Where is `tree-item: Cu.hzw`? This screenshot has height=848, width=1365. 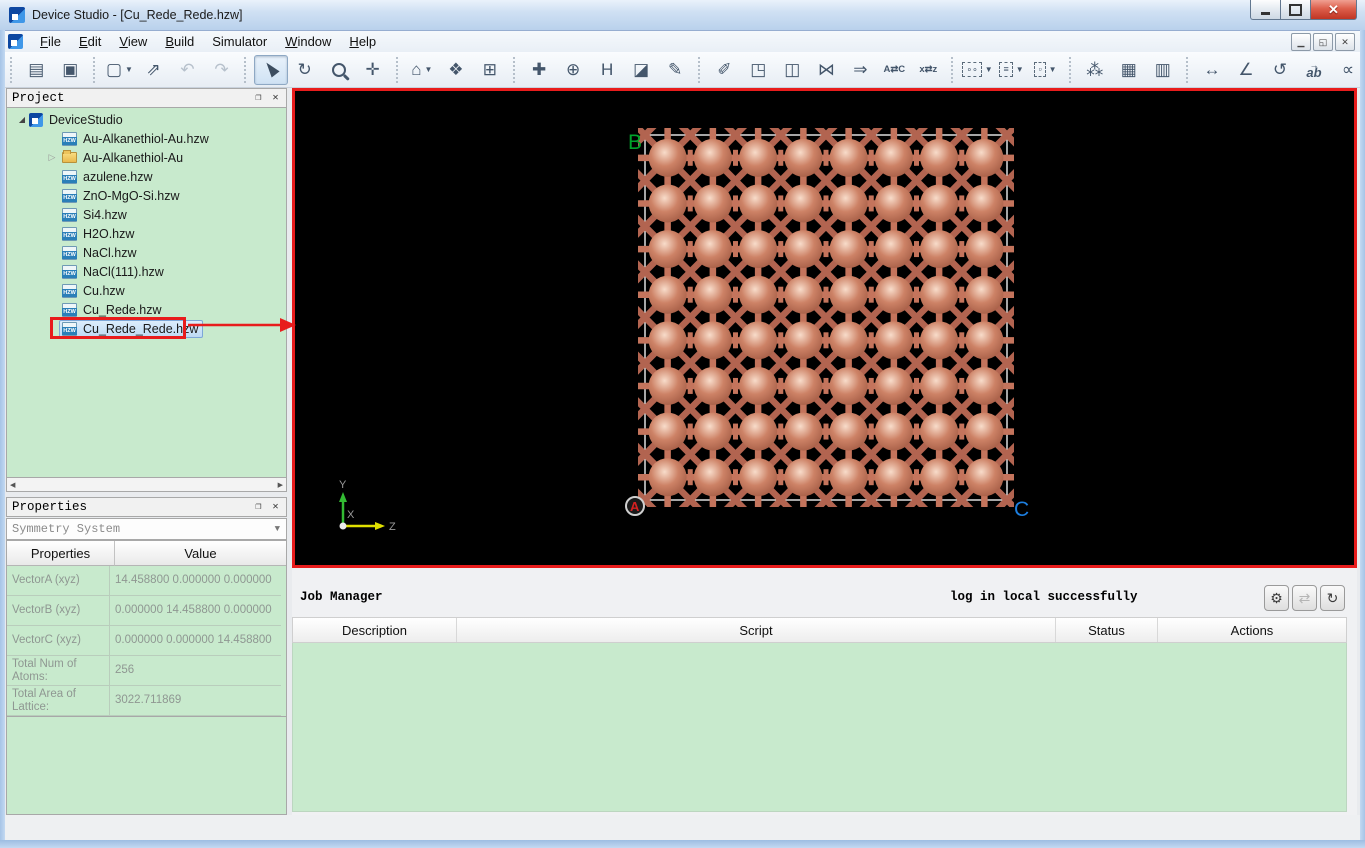 tree-item: Cu.hzw is located at coordinates (146, 290).